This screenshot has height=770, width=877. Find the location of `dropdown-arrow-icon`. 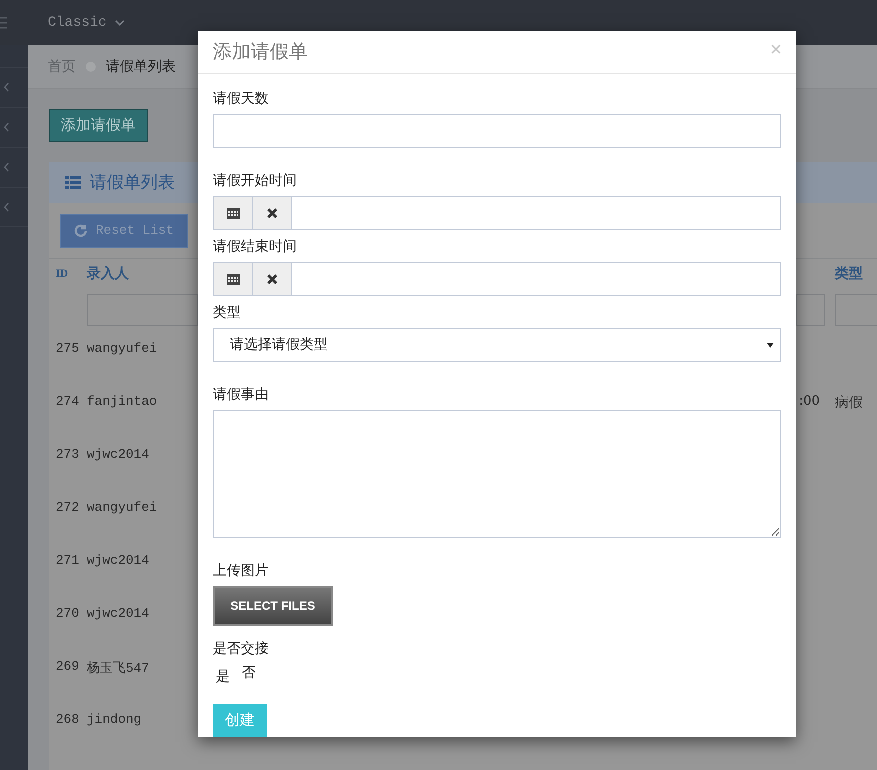

dropdown-arrow-icon is located at coordinates (770, 345).